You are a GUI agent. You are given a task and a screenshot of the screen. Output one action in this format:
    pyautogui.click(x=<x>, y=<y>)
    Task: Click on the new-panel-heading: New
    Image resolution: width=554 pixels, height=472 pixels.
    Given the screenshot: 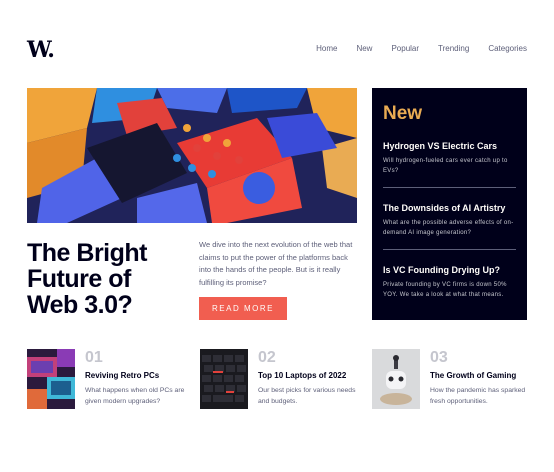 What is the action you would take?
    pyautogui.click(x=403, y=113)
    